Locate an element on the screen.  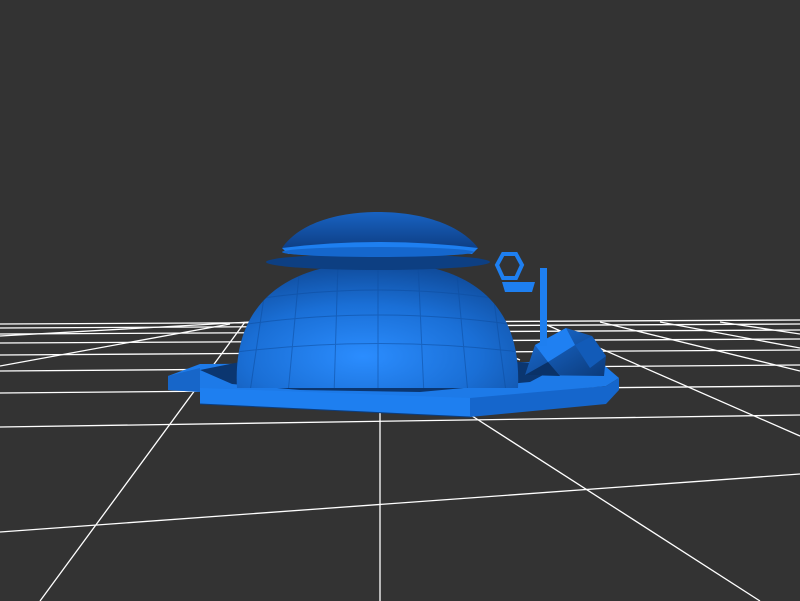
dome is located at coordinates (377, 321).